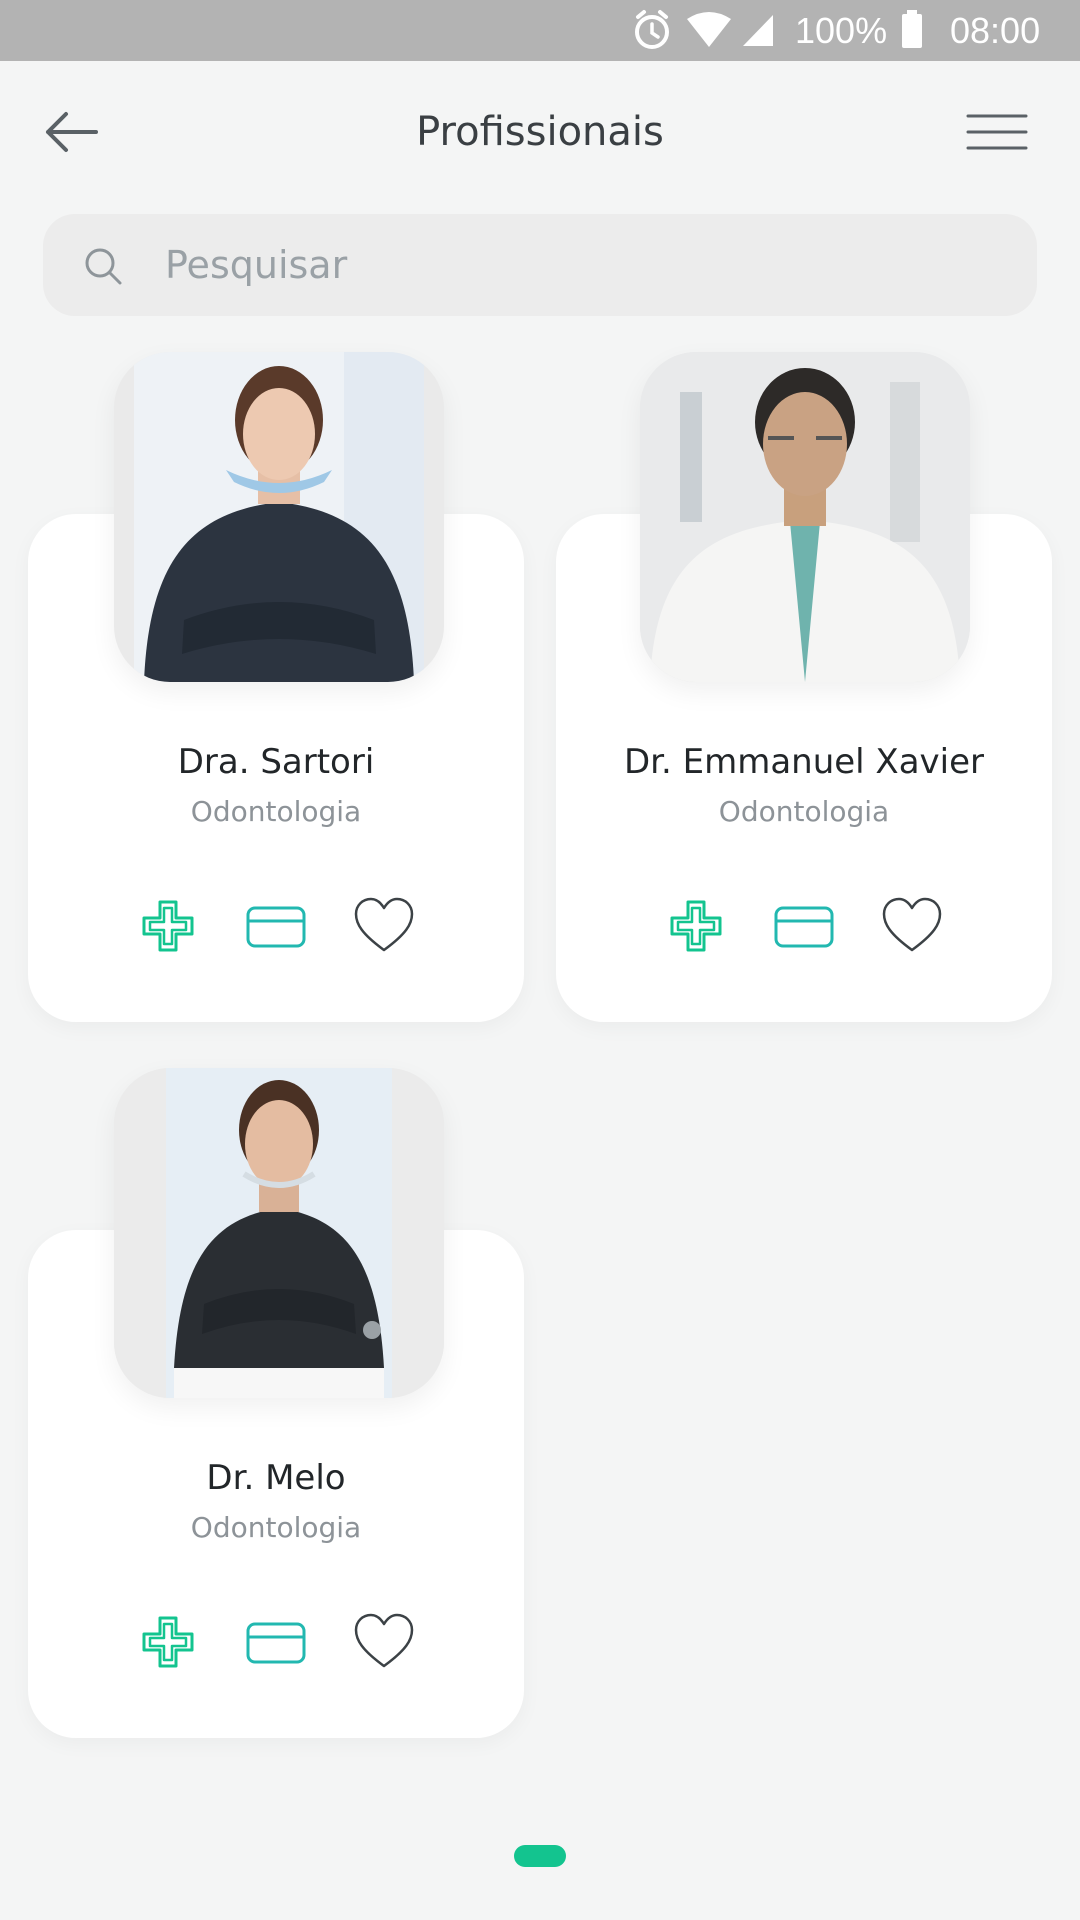 Image resolution: width=1080 pixels, height=1920 pixels. I want to click on hamburger-menu-icon, so click(997, 132).